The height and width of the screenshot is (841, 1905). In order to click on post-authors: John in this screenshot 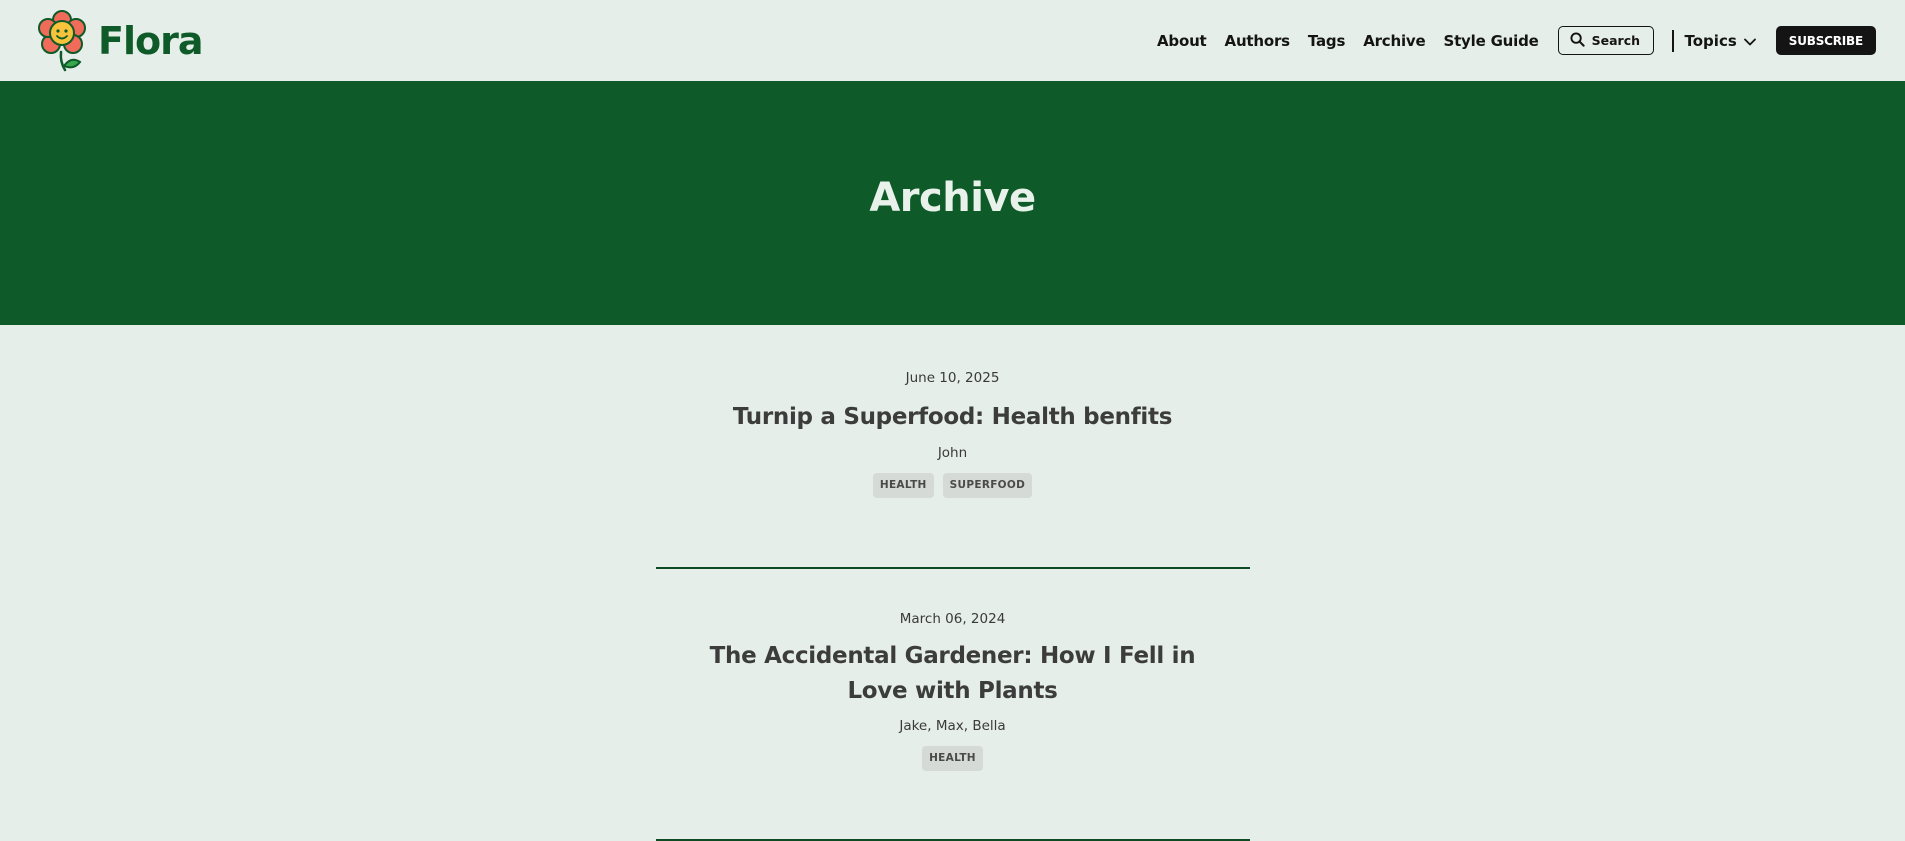, I will do `click(953, 453)`.